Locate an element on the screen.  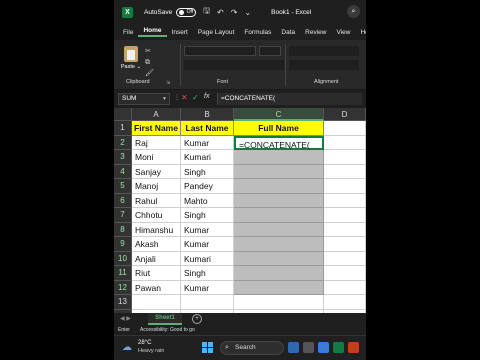
tab-view: View is located at coordinates (343, 32).